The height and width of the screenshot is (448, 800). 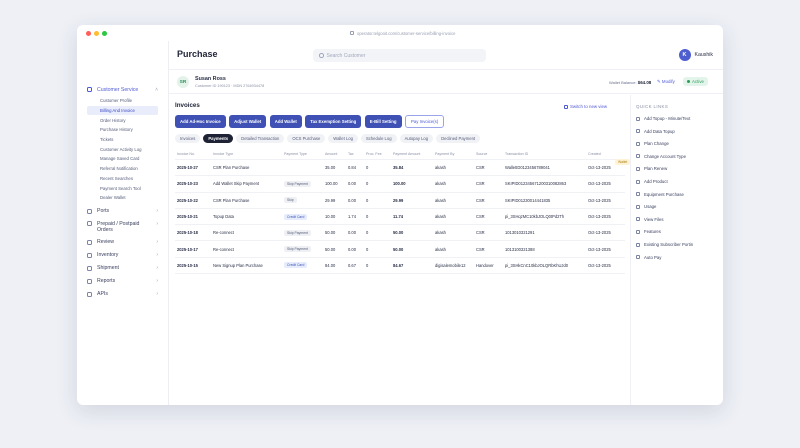 What do you see at coordinates (122, 140) in the screenshot?
I see `sidebar-subitem-tickets: Tickets` at bounding box center [122, 140].